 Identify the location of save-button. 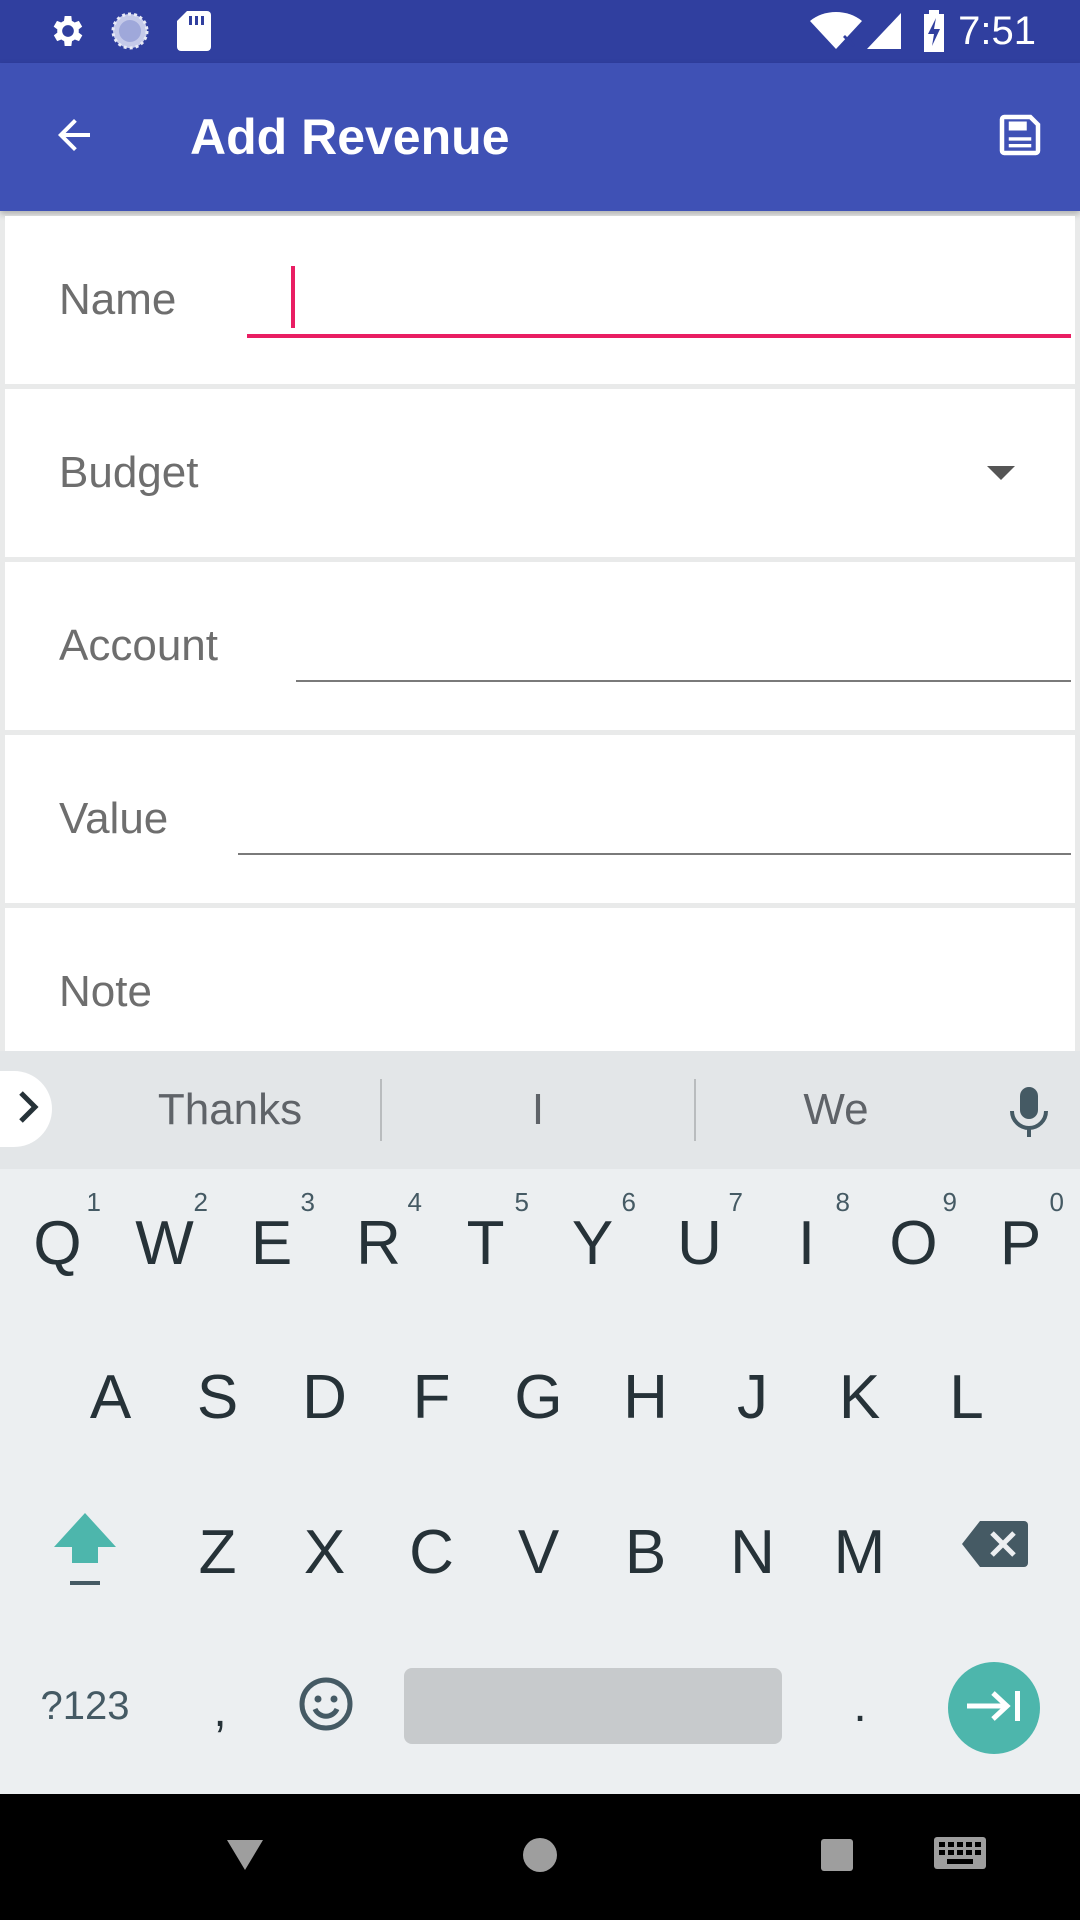
(1020, 137).